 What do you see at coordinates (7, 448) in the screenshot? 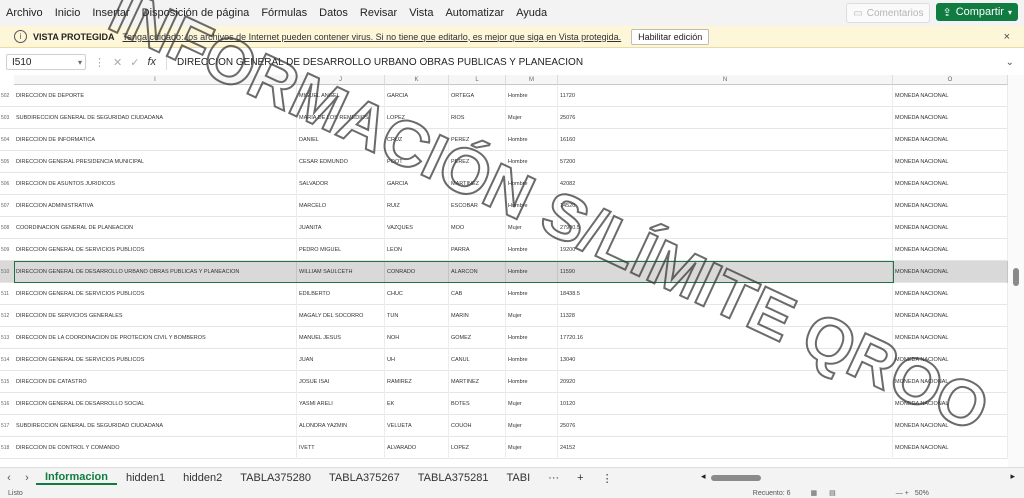
I see `row-number: 518` at bounding box center [7, 448].